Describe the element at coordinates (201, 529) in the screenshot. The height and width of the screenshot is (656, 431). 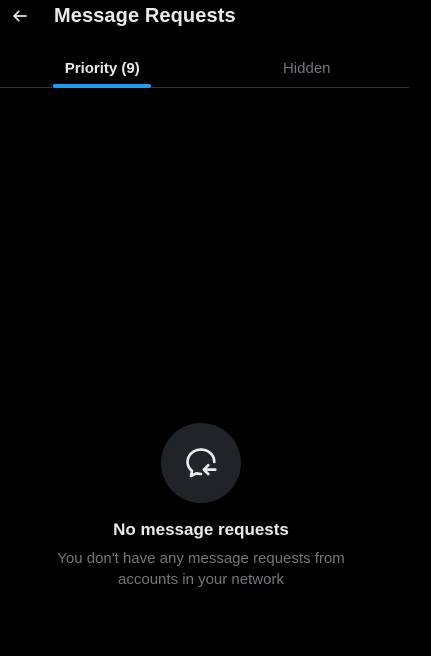
I see `empty-state-title: No message requests` at that location.